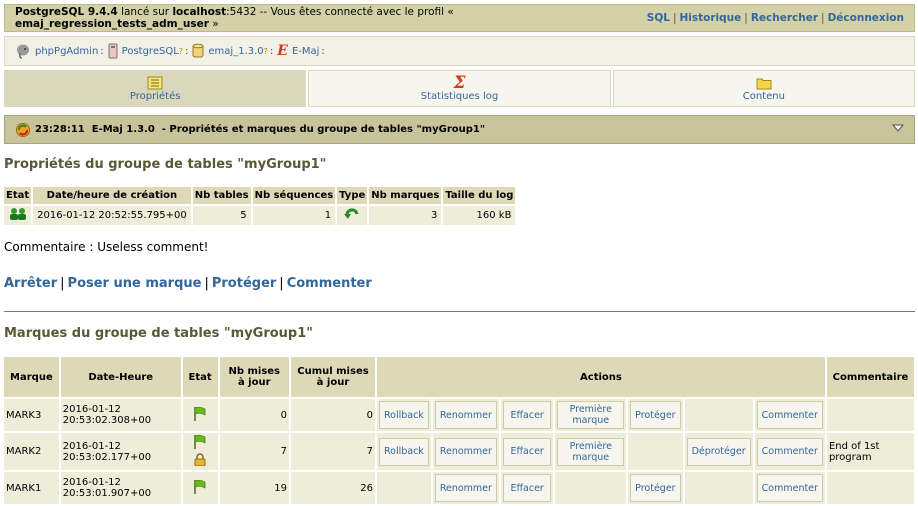 The height and width of the screenshot is (506, 918). I want to click on unprotect-button: Déprotéger, so click(718, 451).